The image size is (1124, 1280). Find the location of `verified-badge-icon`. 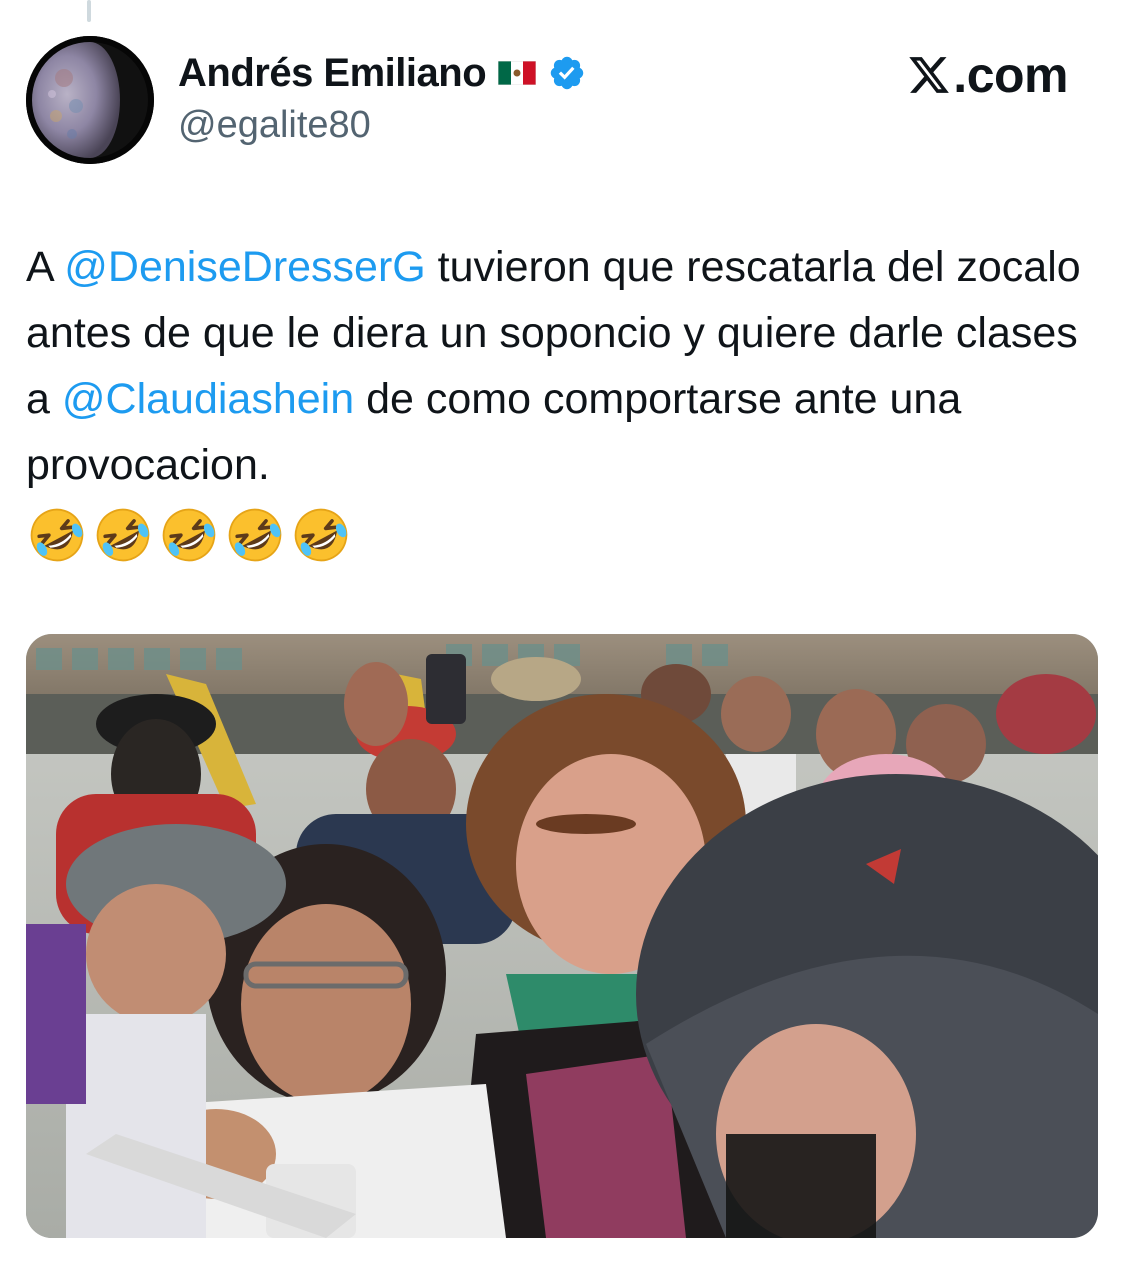

verified-badge-icon is located at coordinates (567, 73).